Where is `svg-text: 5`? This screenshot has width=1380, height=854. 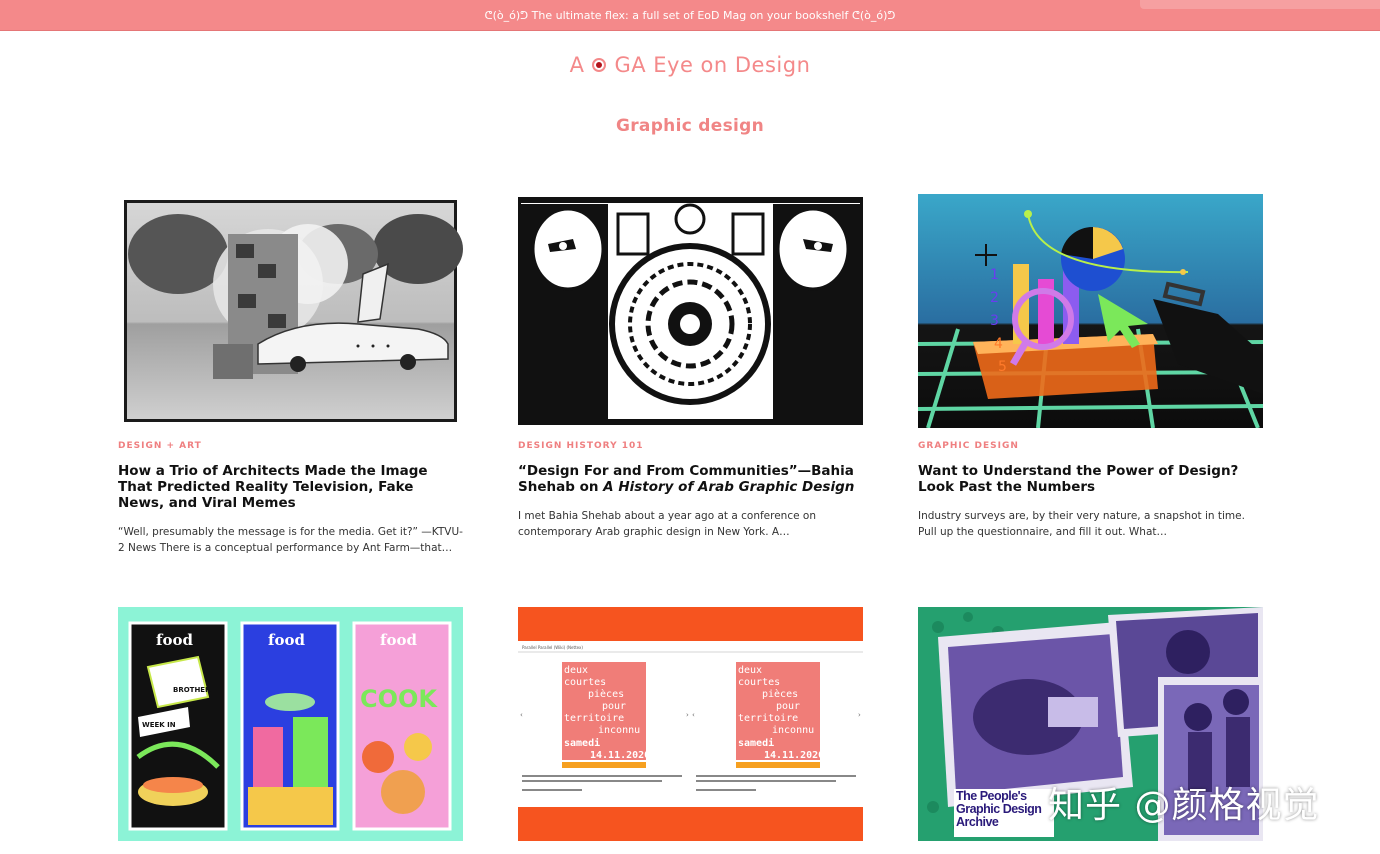
svg-text: 5 is located at coordinates (1002, 367).